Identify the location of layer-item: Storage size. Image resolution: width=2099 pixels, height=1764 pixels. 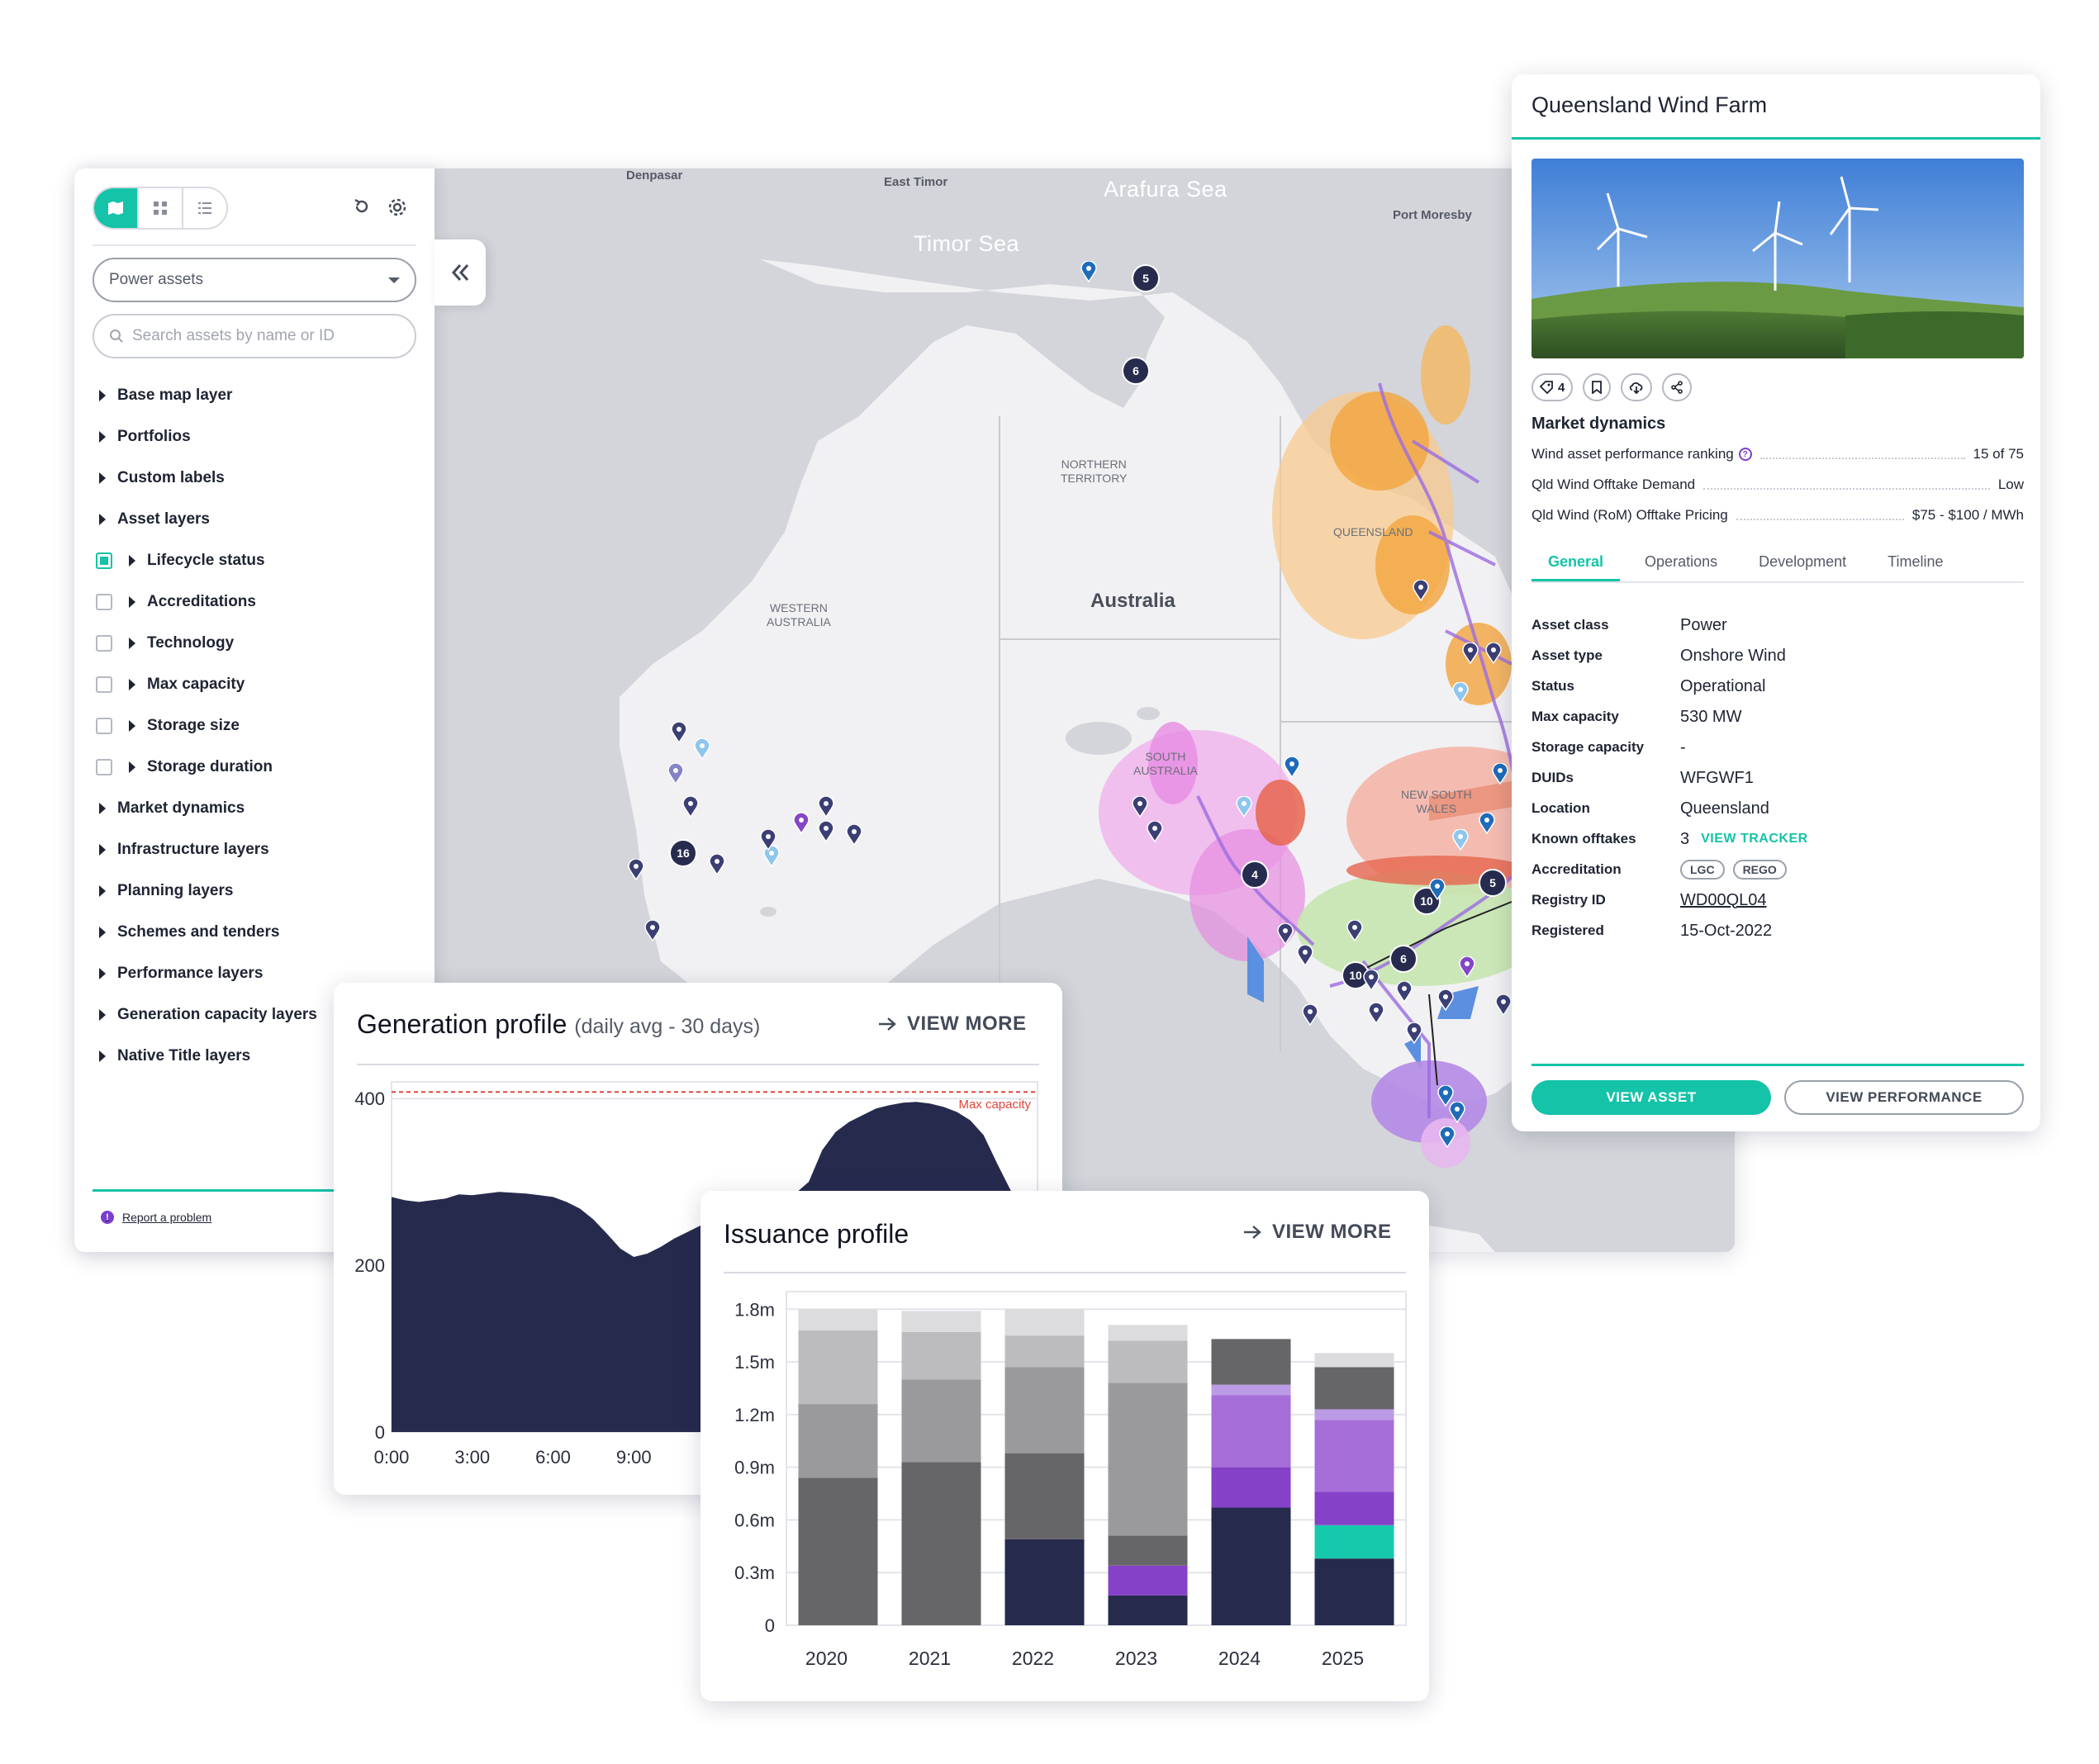
(261, 726).